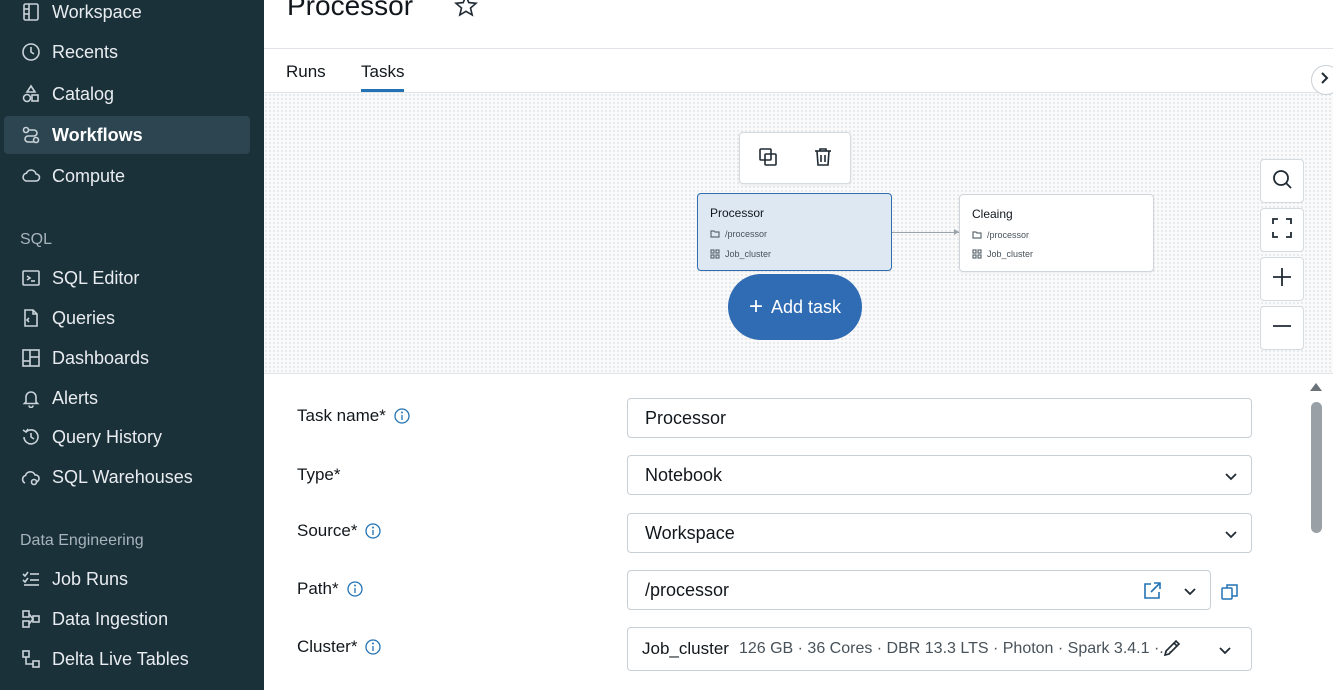 This screenshot has width=1333, height=690. I want to click on canvas-divider, so click(798, 373).